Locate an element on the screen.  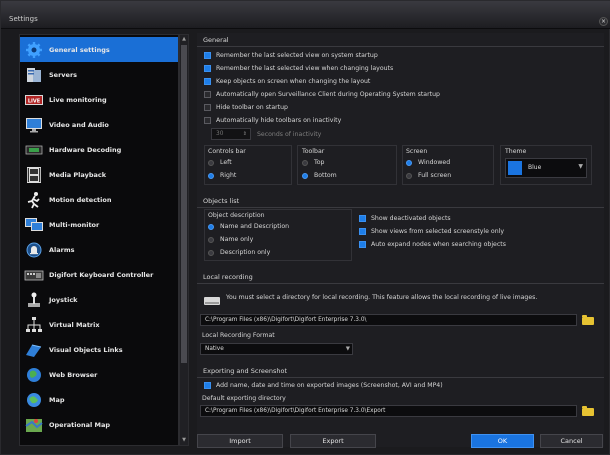
sidebar-item-general-settings: General settings is located at coordinates (99, 49).